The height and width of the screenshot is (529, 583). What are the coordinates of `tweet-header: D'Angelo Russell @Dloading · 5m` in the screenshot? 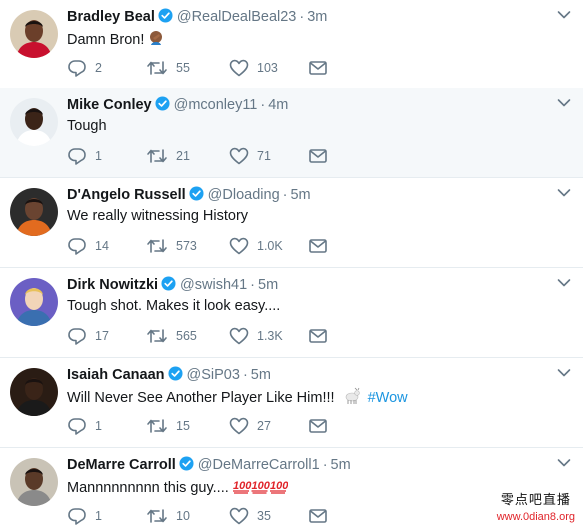 It's located at (189, 195).